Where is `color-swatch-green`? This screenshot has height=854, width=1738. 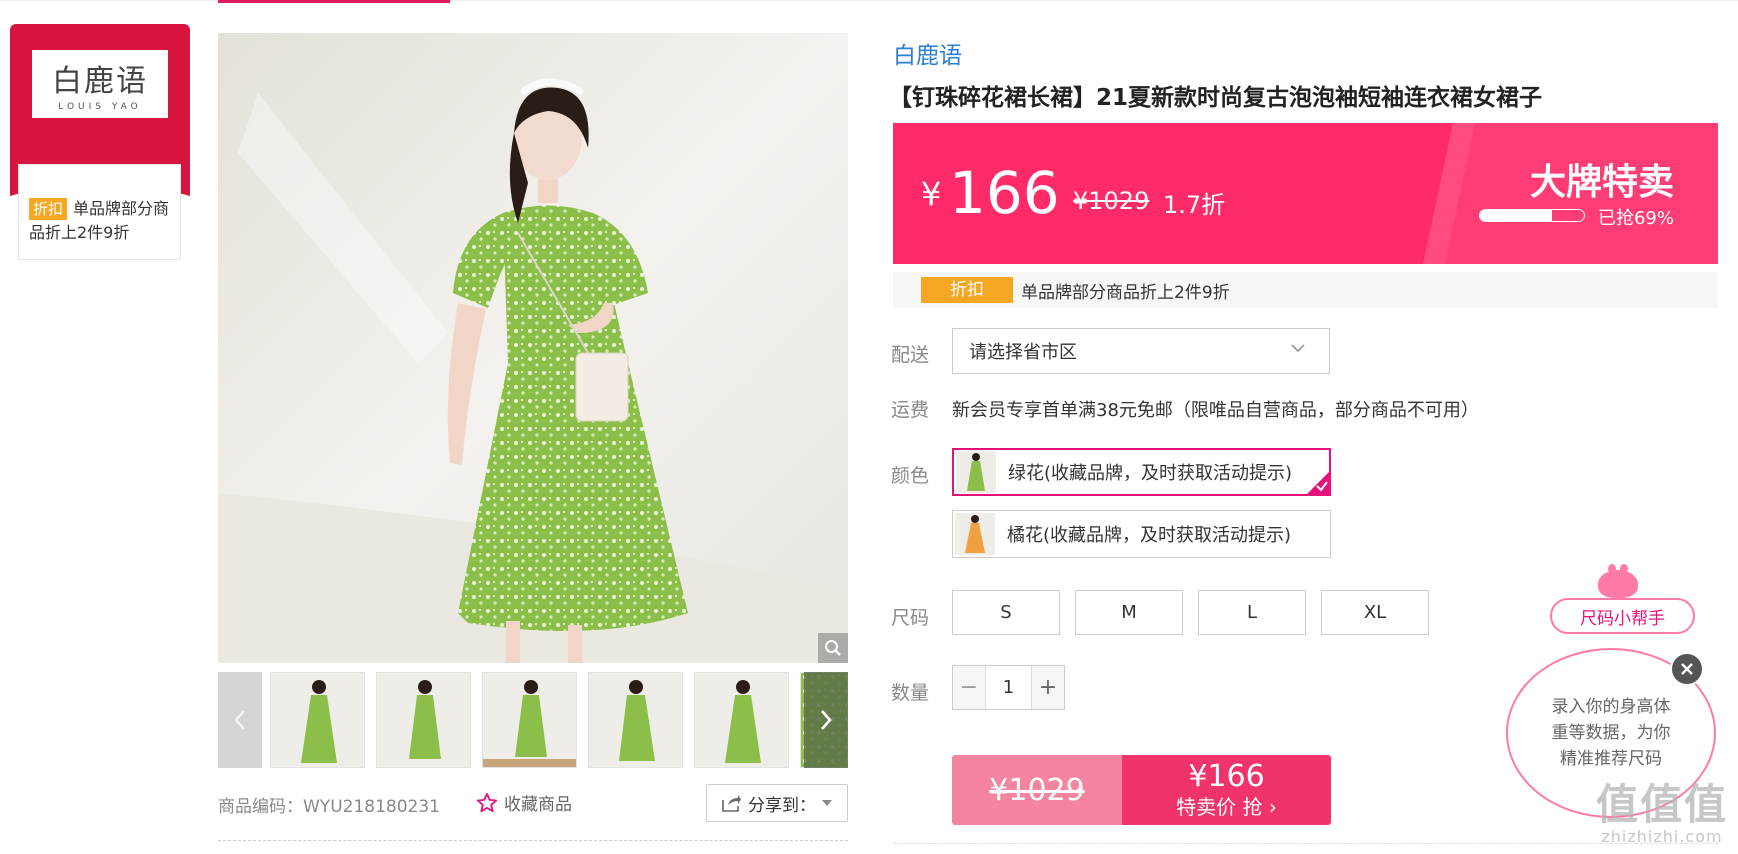
color-swatch-green is located at coordinates (976, 472).